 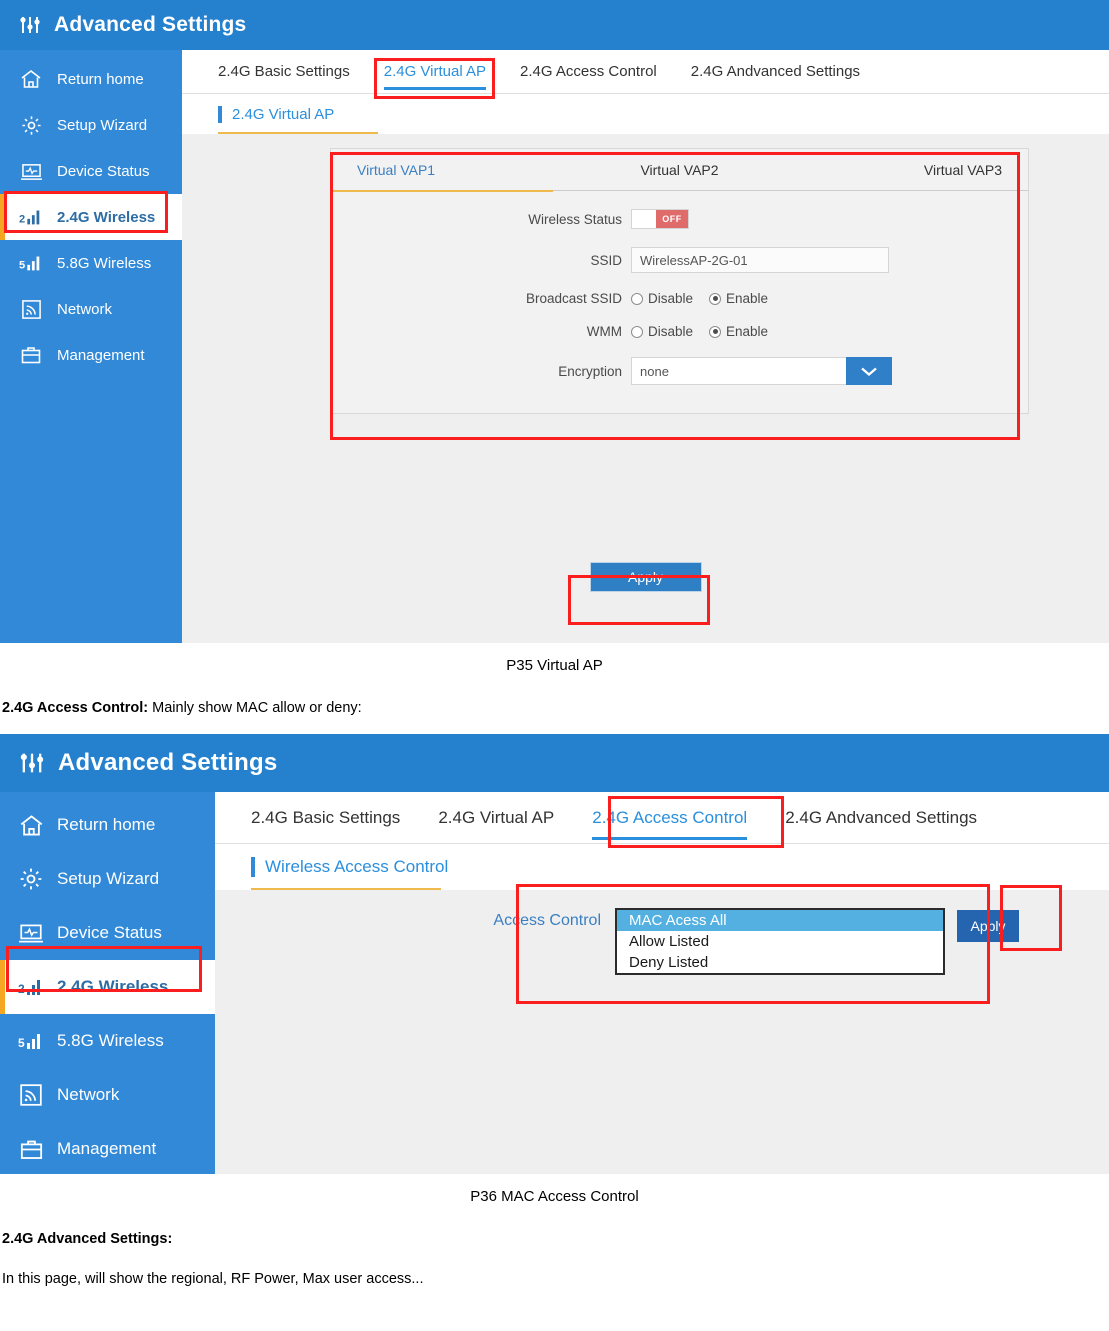 I want to click on toggle-state-label: OFF, so click(x=672, y=219).